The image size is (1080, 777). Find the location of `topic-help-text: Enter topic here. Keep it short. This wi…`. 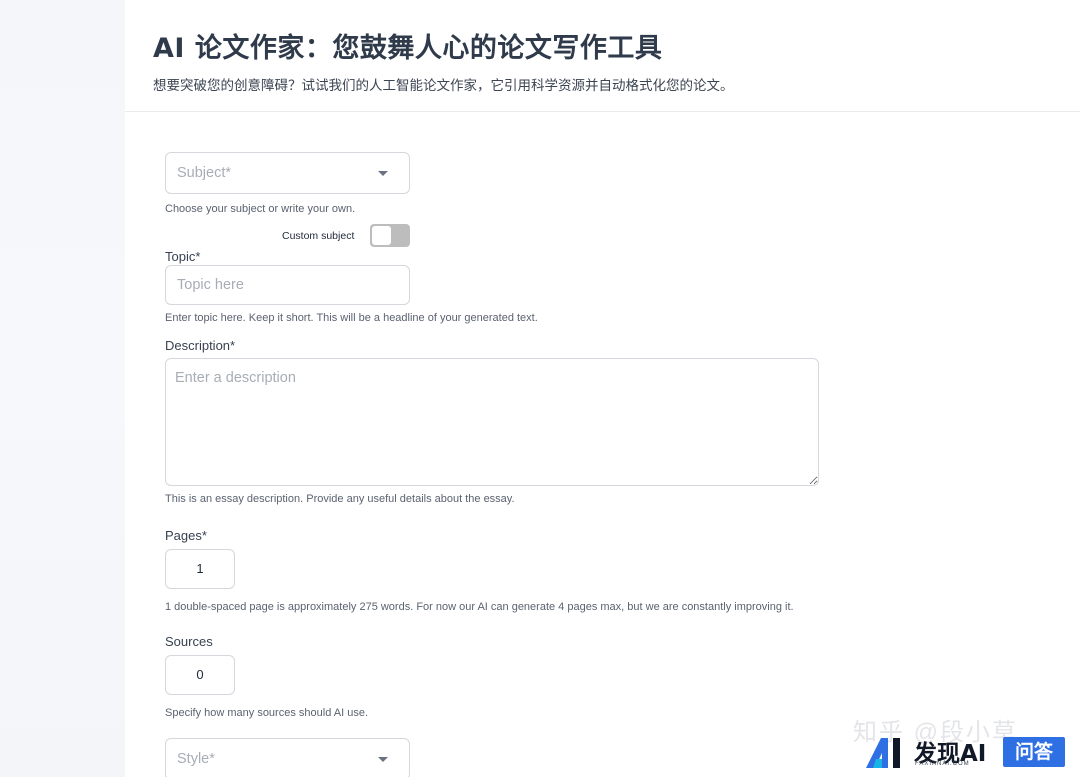

topic-help-text: Enter topic here. Keep it short. This wi… is located at coordinates (351, 318).